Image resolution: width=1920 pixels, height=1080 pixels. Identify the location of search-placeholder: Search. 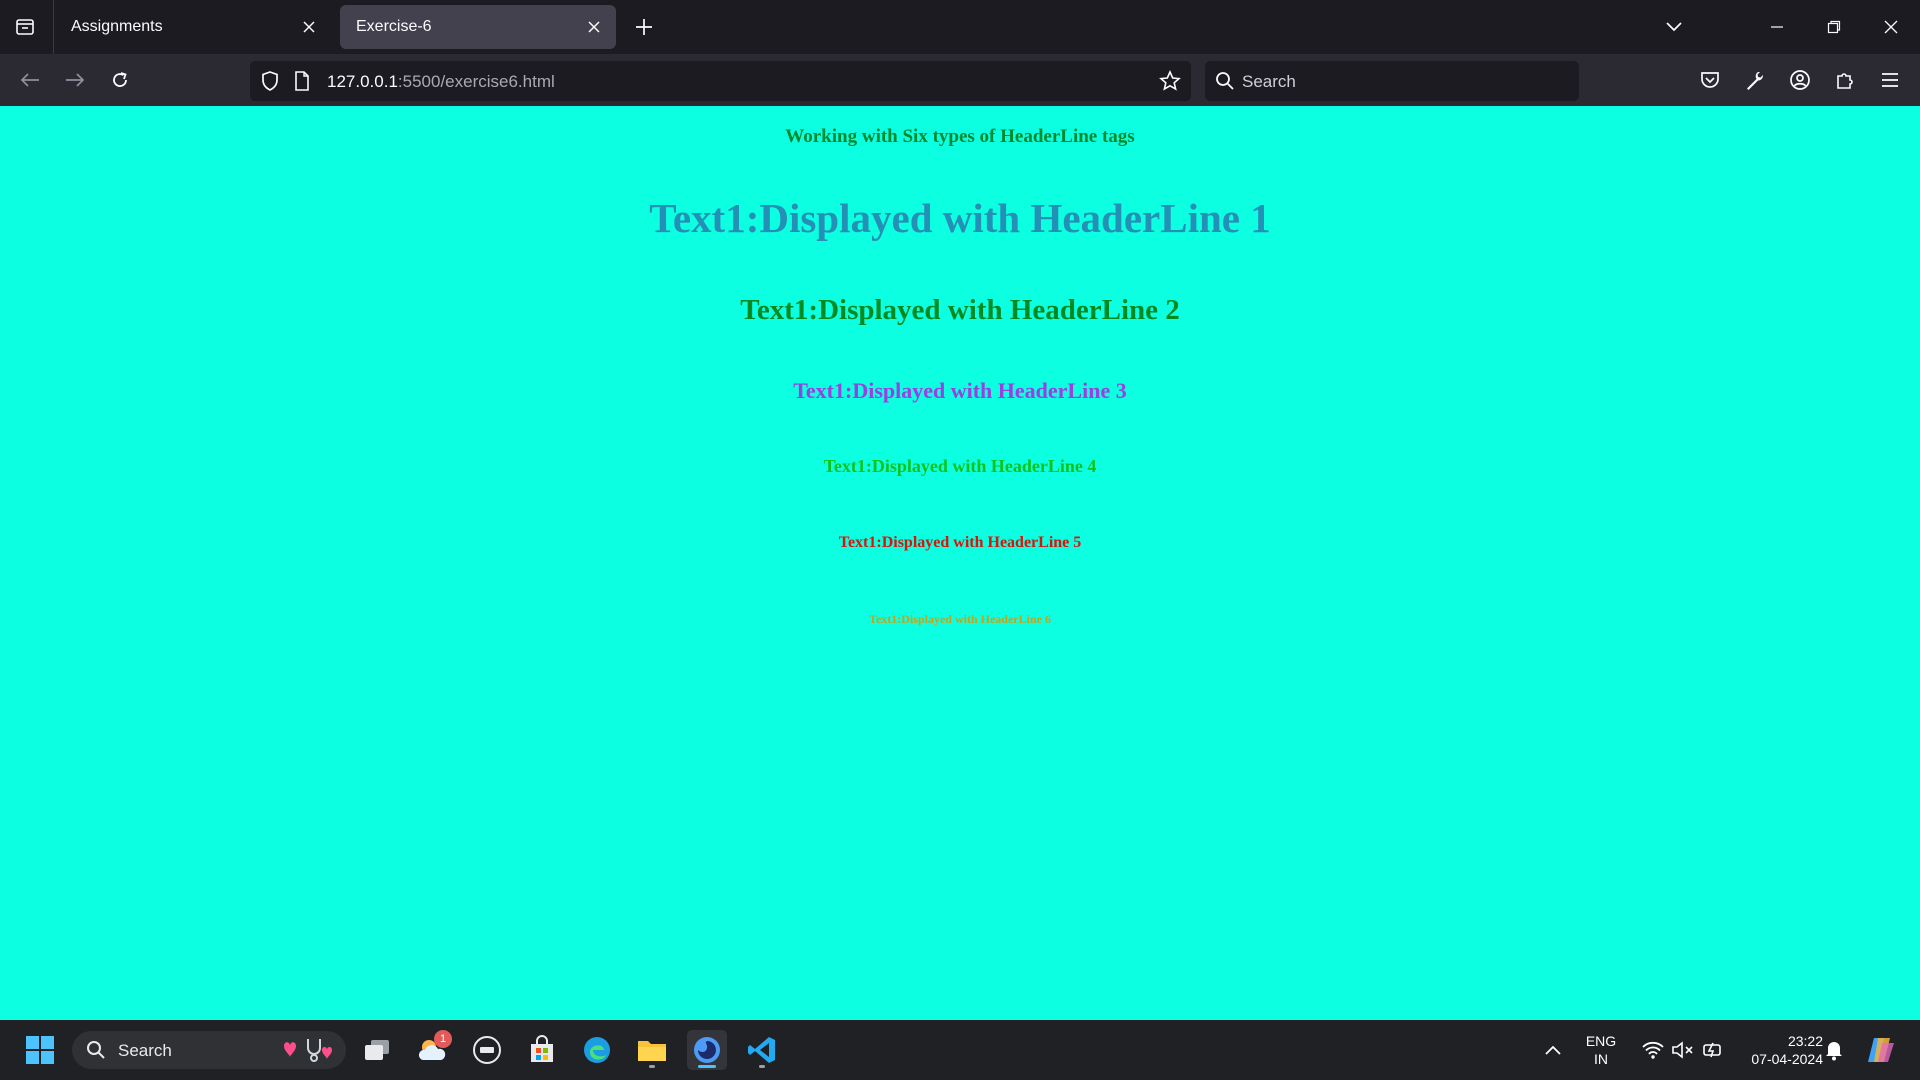
(1269, 81).